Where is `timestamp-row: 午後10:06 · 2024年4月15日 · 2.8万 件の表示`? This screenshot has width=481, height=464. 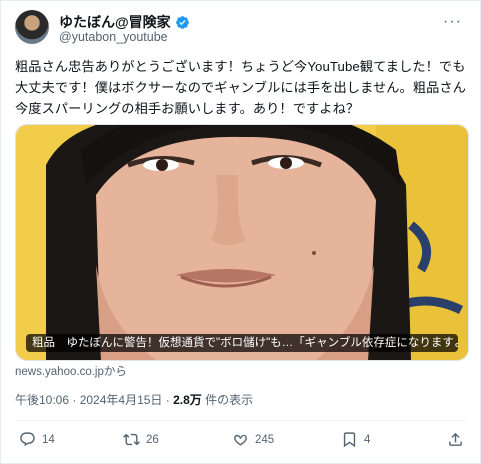
timestamp-row: 午後10:06 · 2024年4月15日 · 2.8万 件の表示 is located at coordinates (134, 399).